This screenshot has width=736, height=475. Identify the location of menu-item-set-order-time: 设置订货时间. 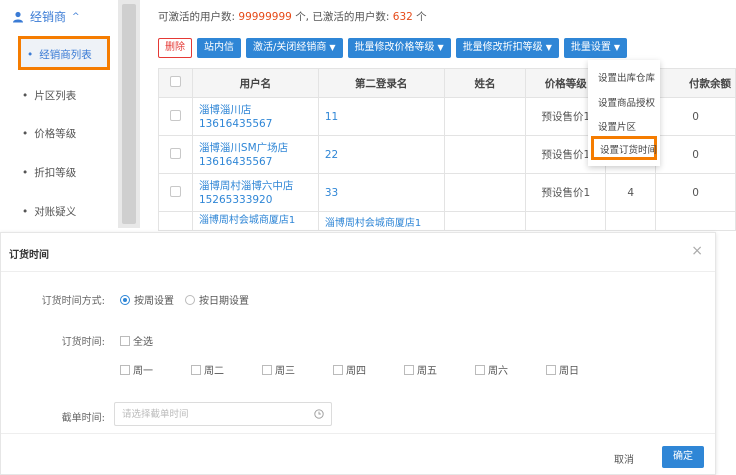
(624, 148).